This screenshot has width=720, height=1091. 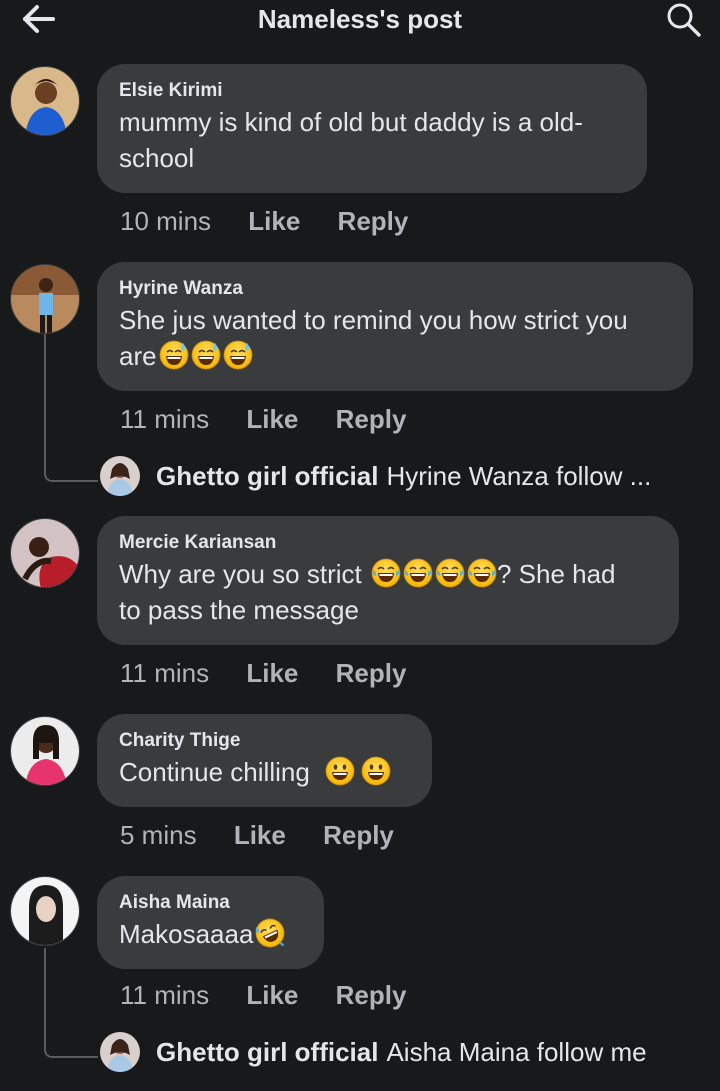 I want to click on comment-text-line: Makosaaaa, so click(x=210, y=934).